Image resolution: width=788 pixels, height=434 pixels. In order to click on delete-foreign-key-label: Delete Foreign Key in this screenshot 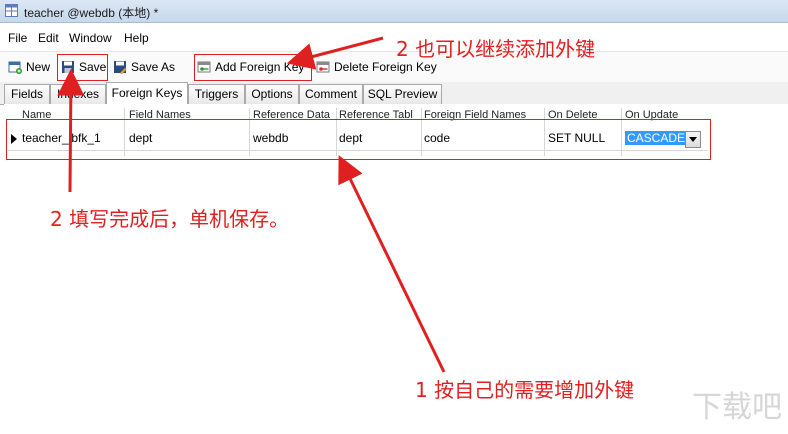, I will do `click(385, 67)`.